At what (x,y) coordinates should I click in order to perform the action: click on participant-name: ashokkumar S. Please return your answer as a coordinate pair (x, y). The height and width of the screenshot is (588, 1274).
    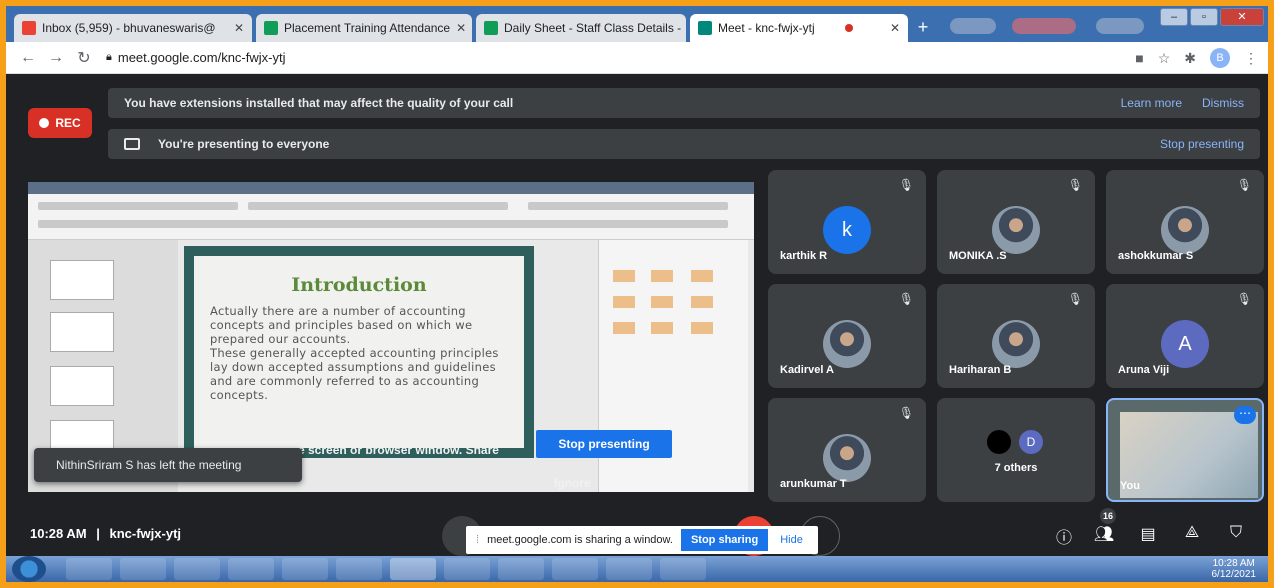
    Looking at the image, I should click on (1156, 256).